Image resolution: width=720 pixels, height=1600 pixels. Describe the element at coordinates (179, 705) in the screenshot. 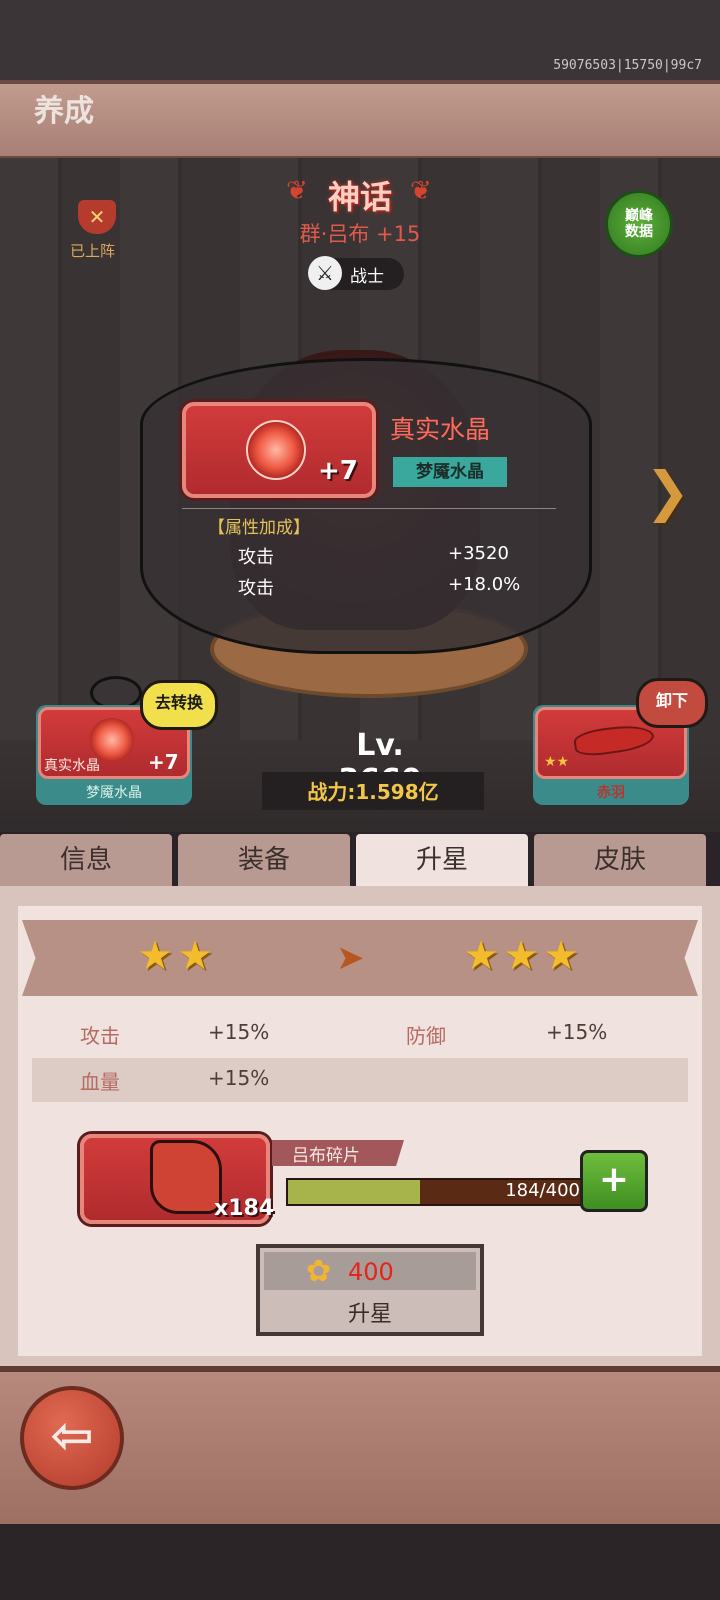

I see `convert-button: 去转换` at that location.